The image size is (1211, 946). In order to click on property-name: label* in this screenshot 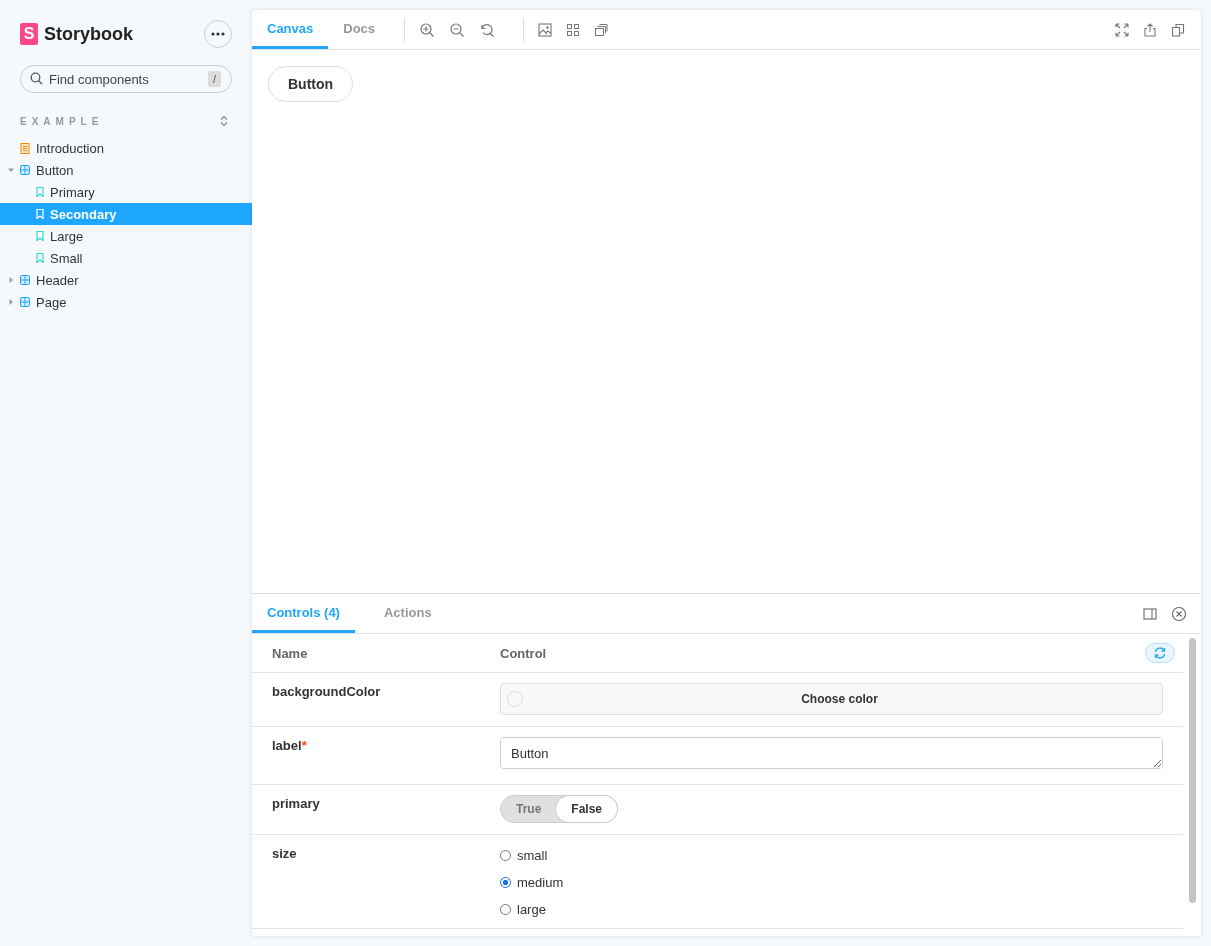, I will do `click(290, 745)`.